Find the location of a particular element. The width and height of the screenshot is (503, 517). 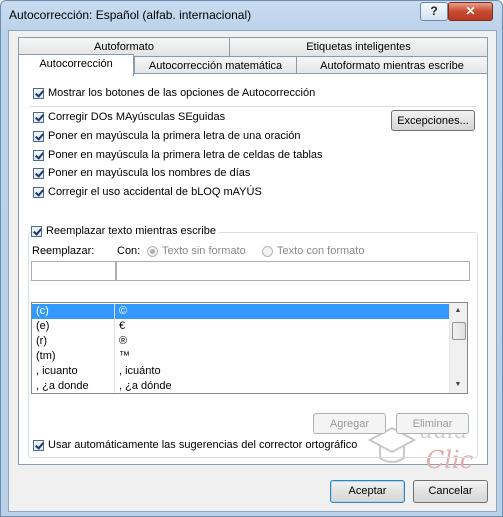

replace-input is located at coordinates (73, 271).